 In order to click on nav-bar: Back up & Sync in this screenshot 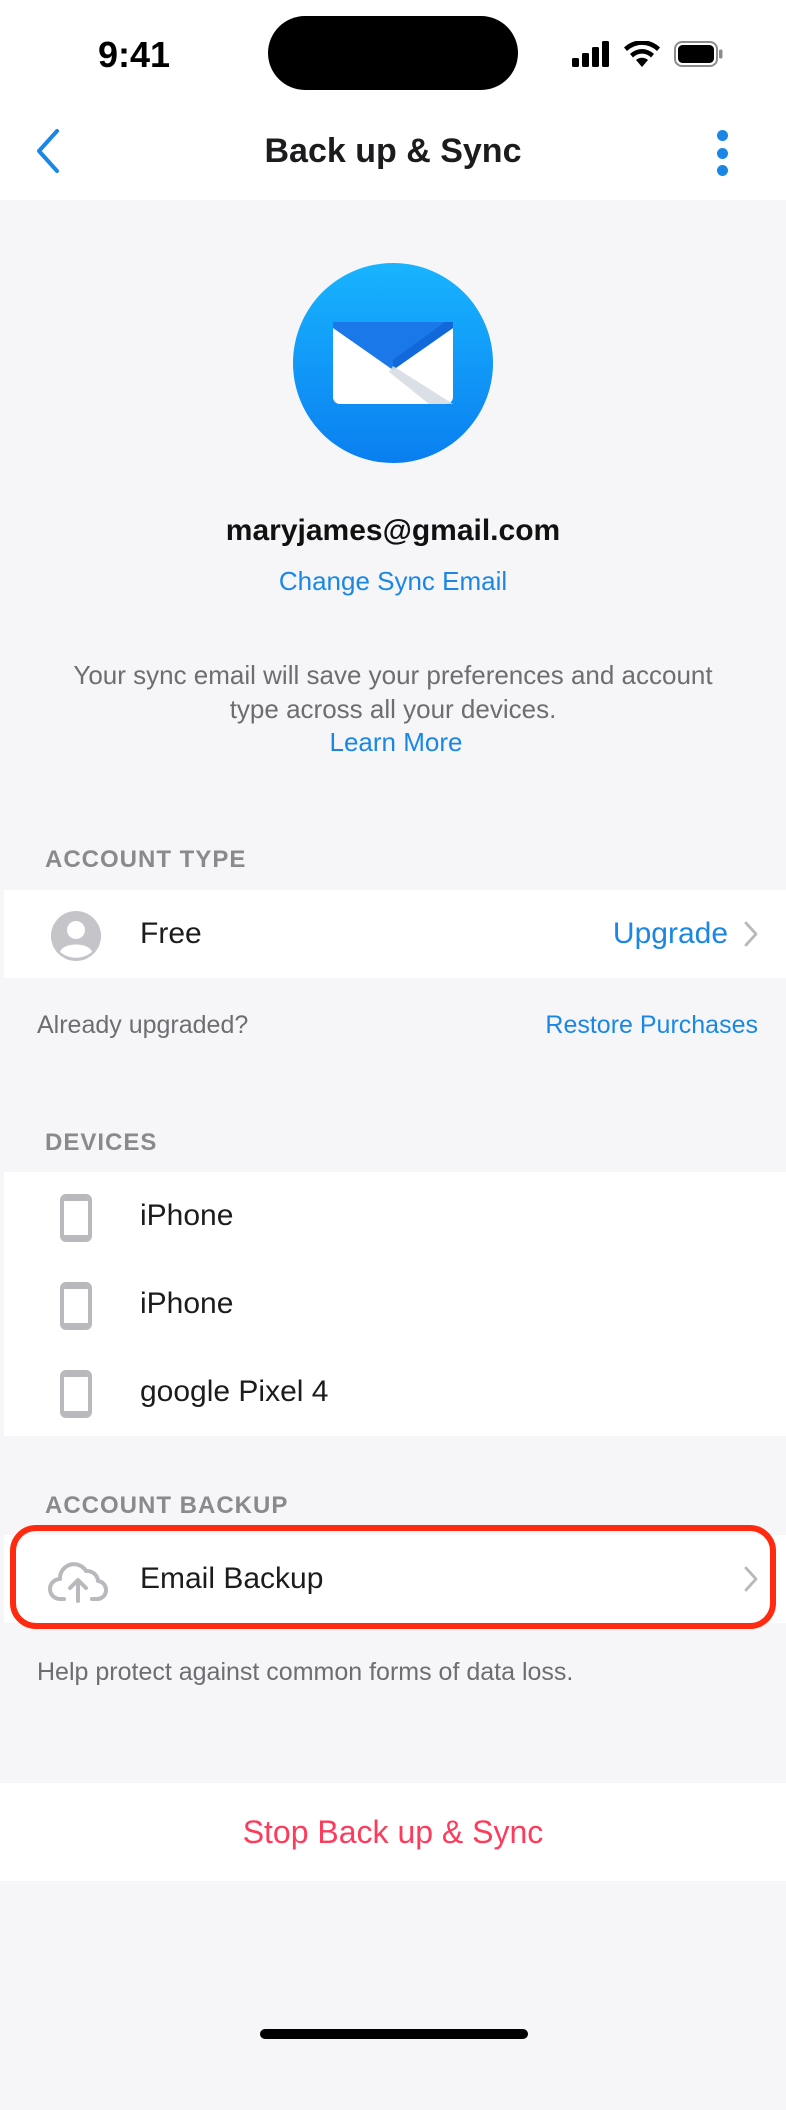, I will do `click(393, 150)`.